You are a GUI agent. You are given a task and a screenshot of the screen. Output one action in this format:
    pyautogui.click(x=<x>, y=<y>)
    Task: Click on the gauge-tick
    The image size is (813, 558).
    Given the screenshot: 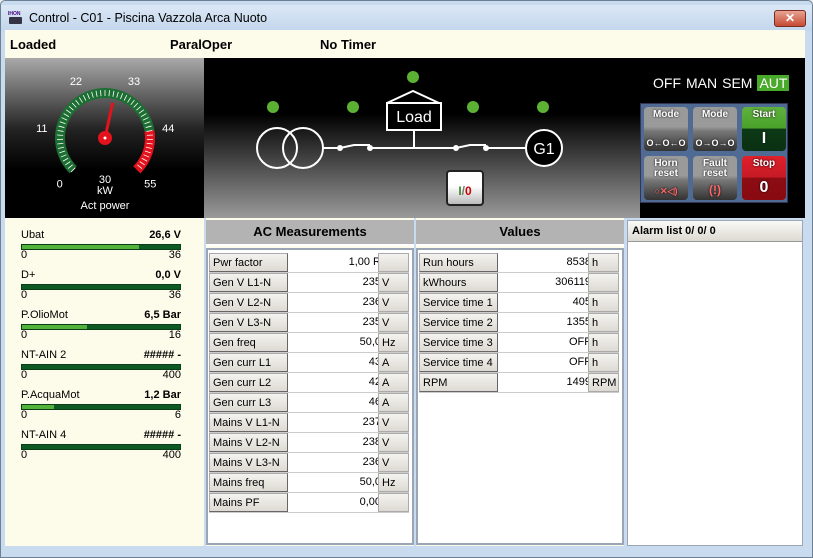 What is the action you would take?
    pyautogui.click(x=101, y=93)
    